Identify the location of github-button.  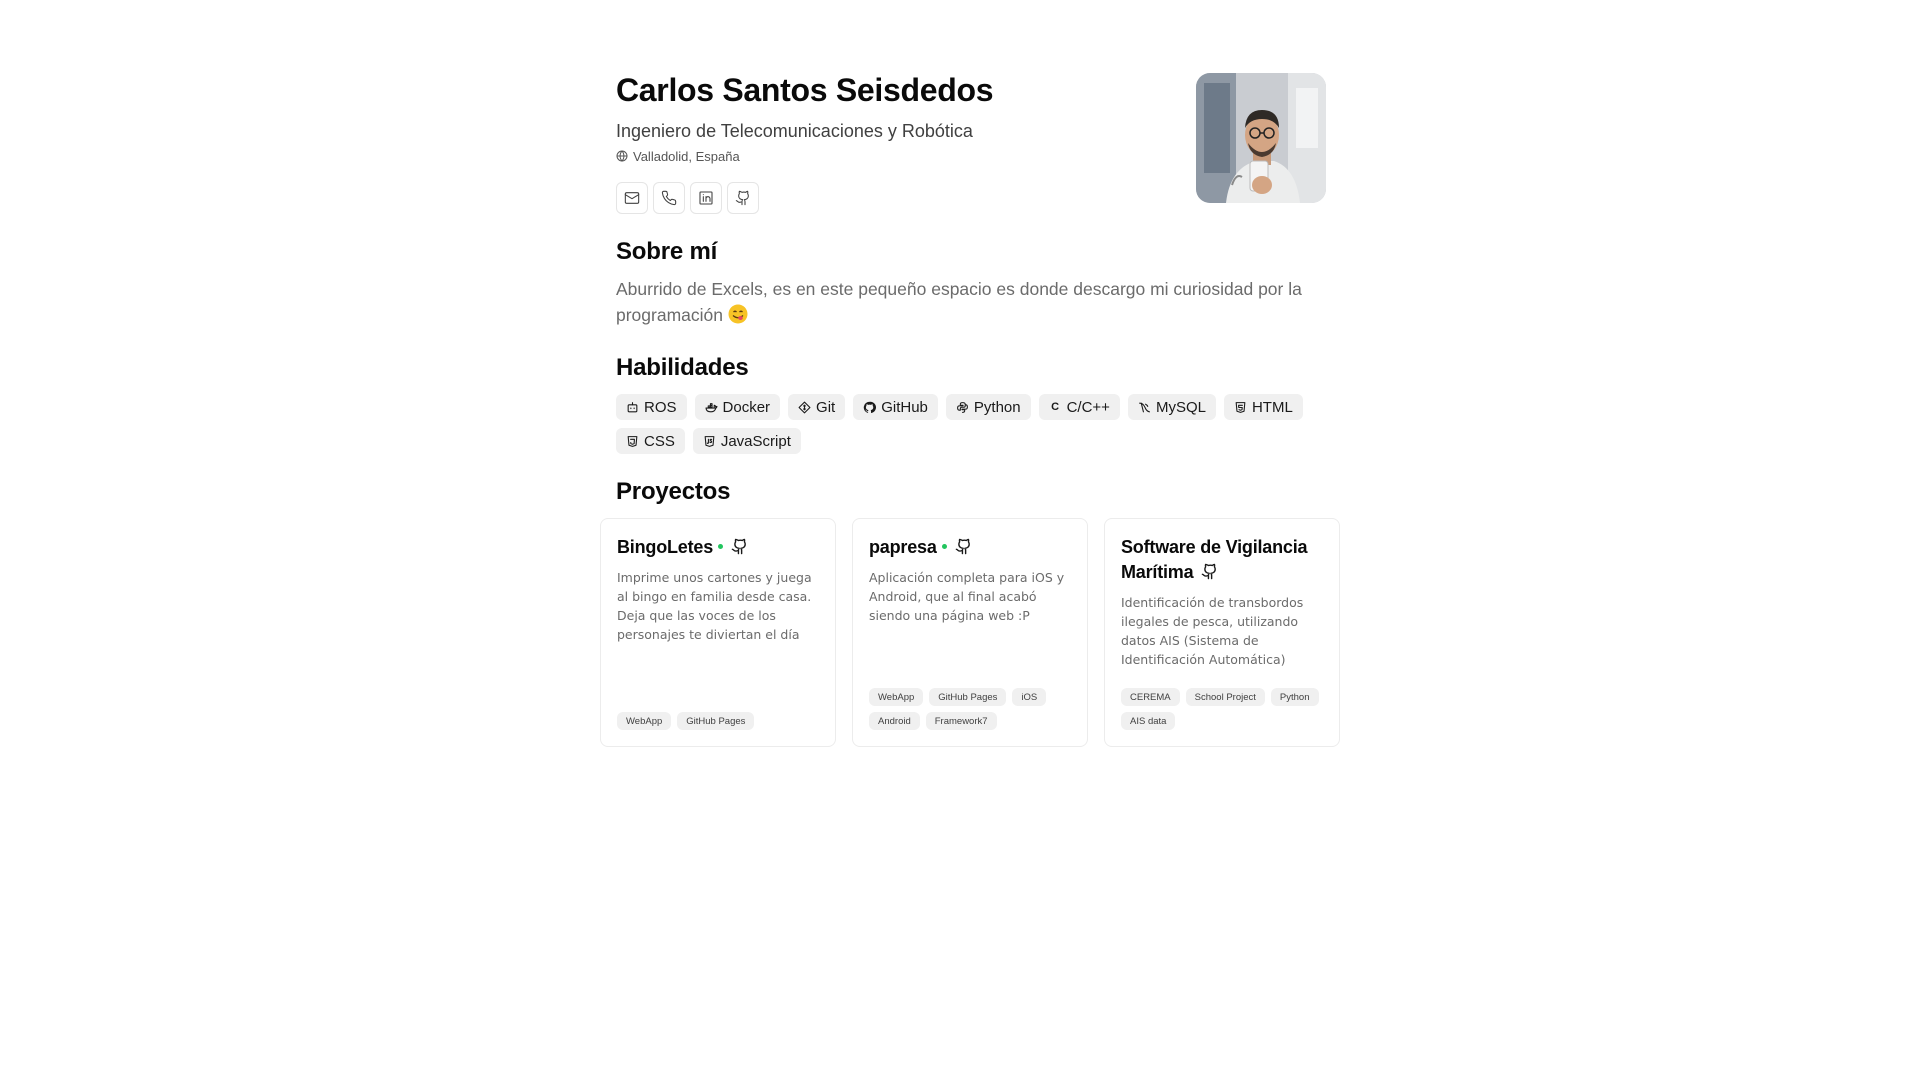
(743, 198).